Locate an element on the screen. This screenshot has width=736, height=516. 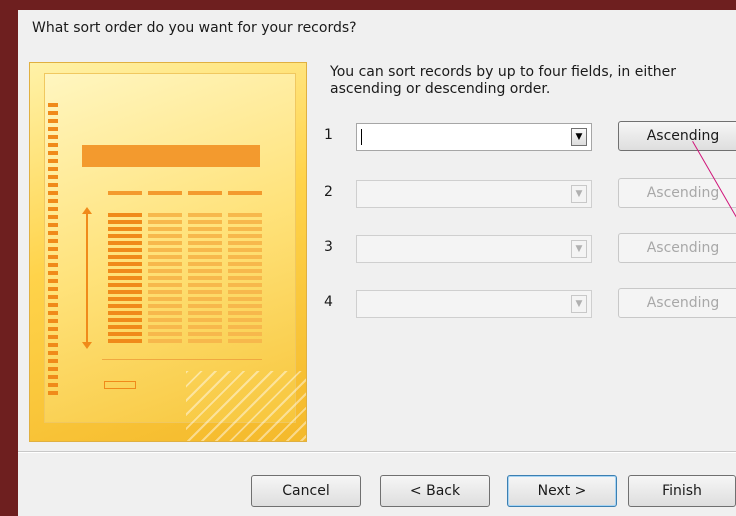
sort-row-number: 4 is located at coordinates (328, 302).